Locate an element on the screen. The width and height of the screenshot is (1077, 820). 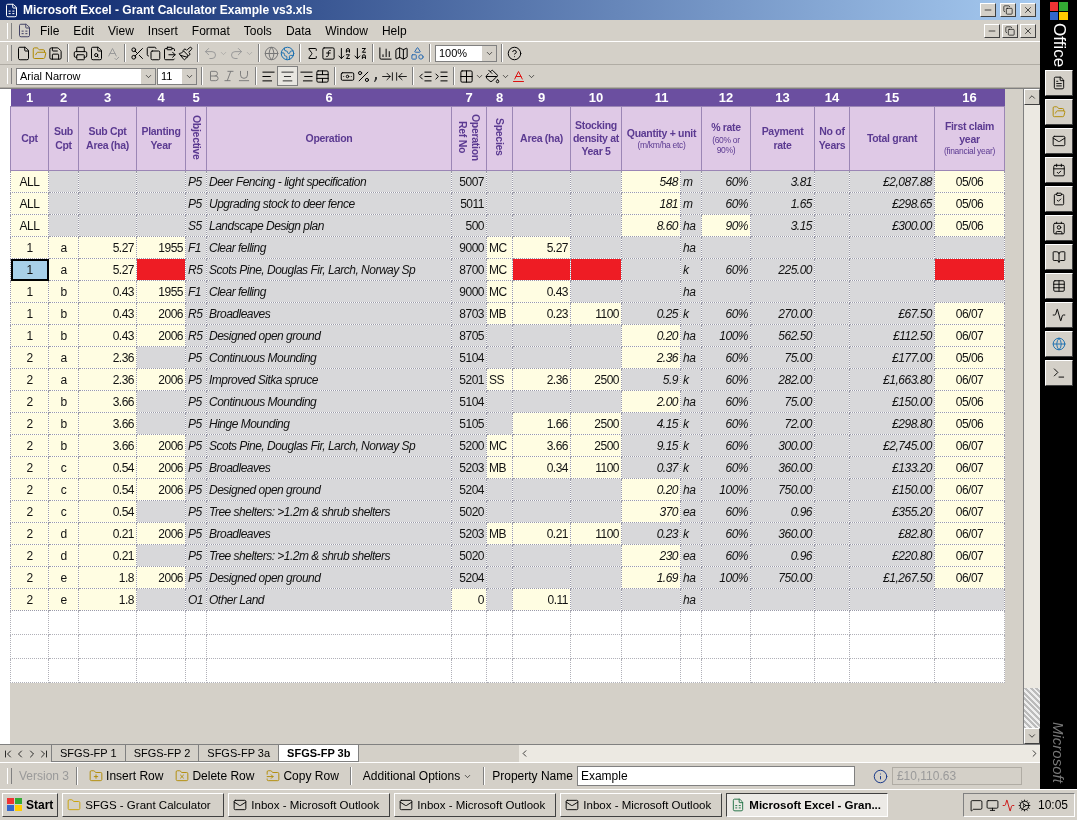
table-cell: ALL is located at coordinates (29, 203).